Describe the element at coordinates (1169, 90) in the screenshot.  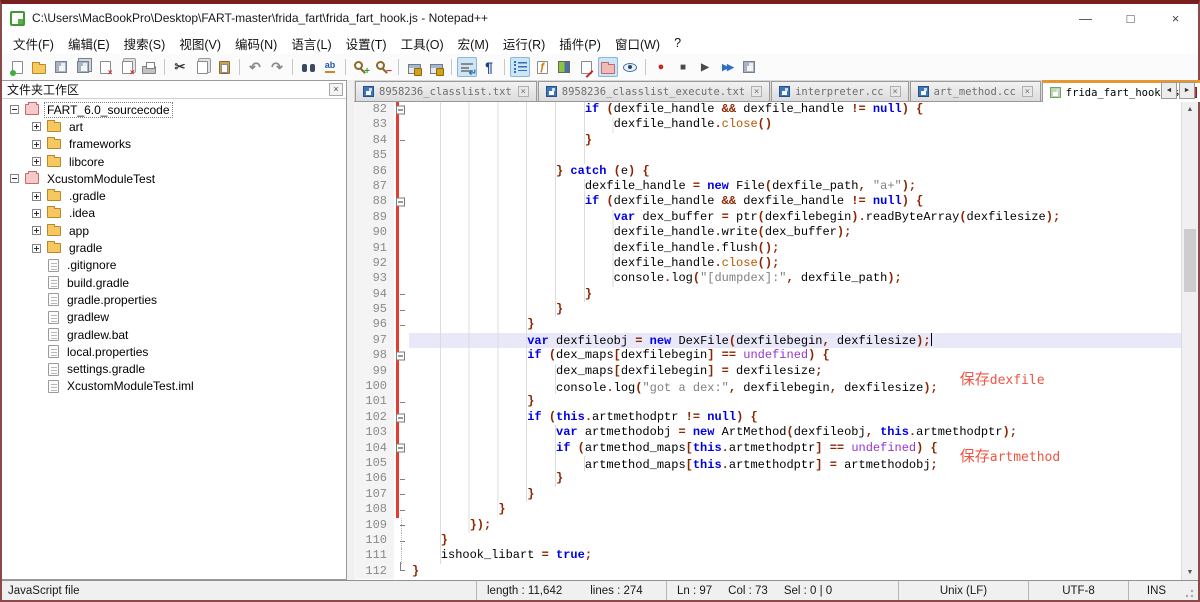
I see `tab-scroll-left-icon: ◄` at that location.